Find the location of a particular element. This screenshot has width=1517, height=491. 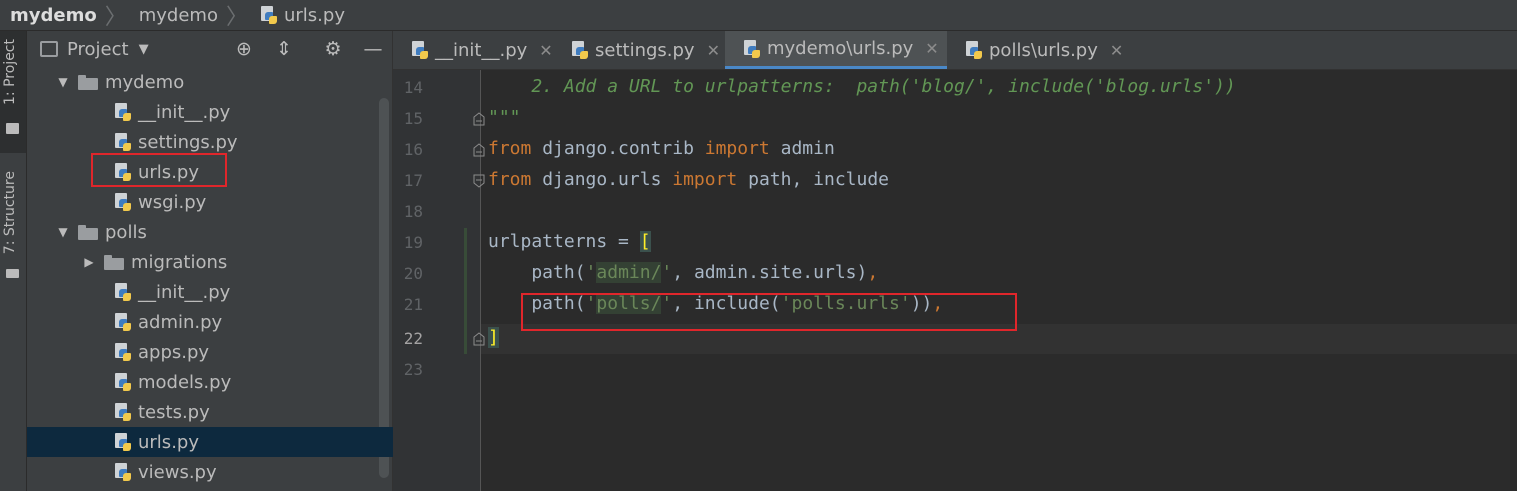

current-line-highlight is located at coordinates (955, 339).